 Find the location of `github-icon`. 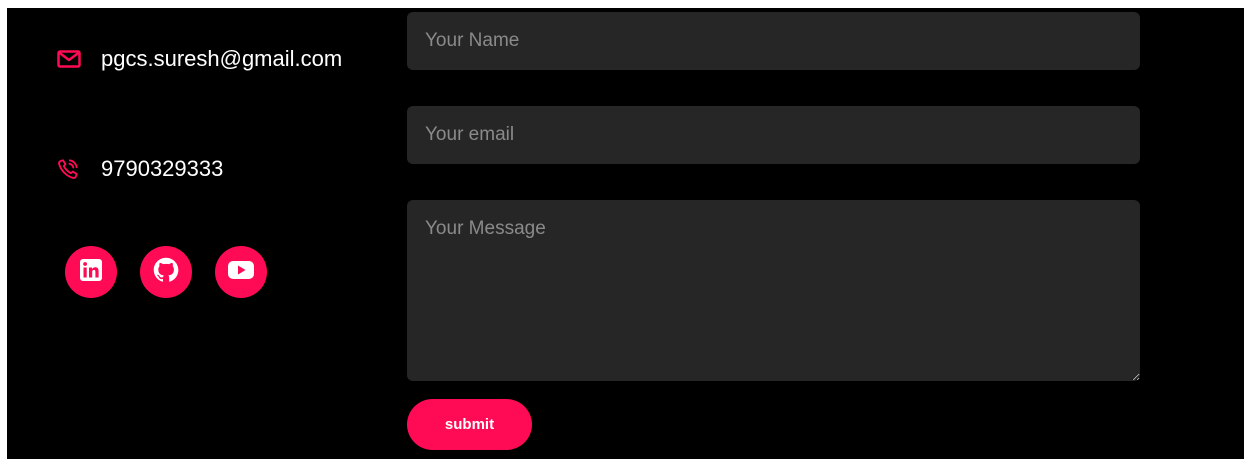

github-icon is located at coordinates (166, 272).